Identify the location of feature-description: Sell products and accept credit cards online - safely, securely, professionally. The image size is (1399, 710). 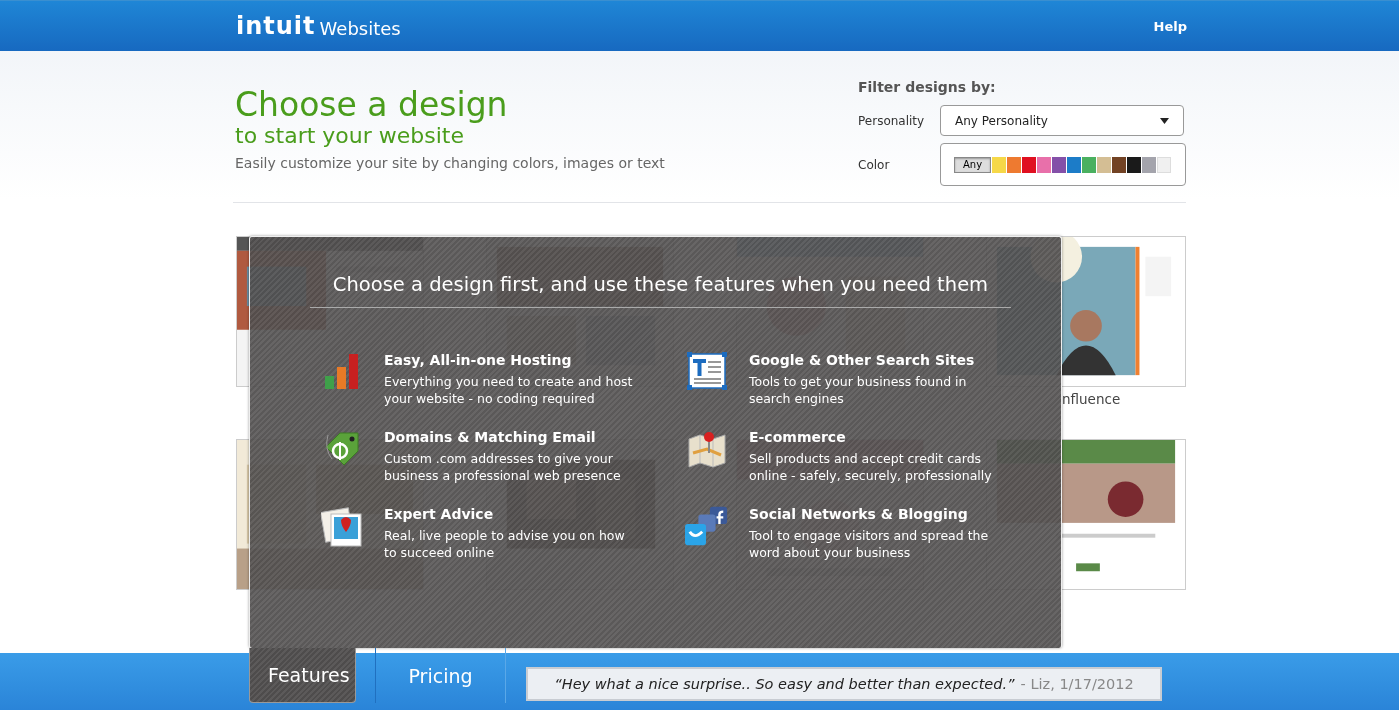
(871, 467).